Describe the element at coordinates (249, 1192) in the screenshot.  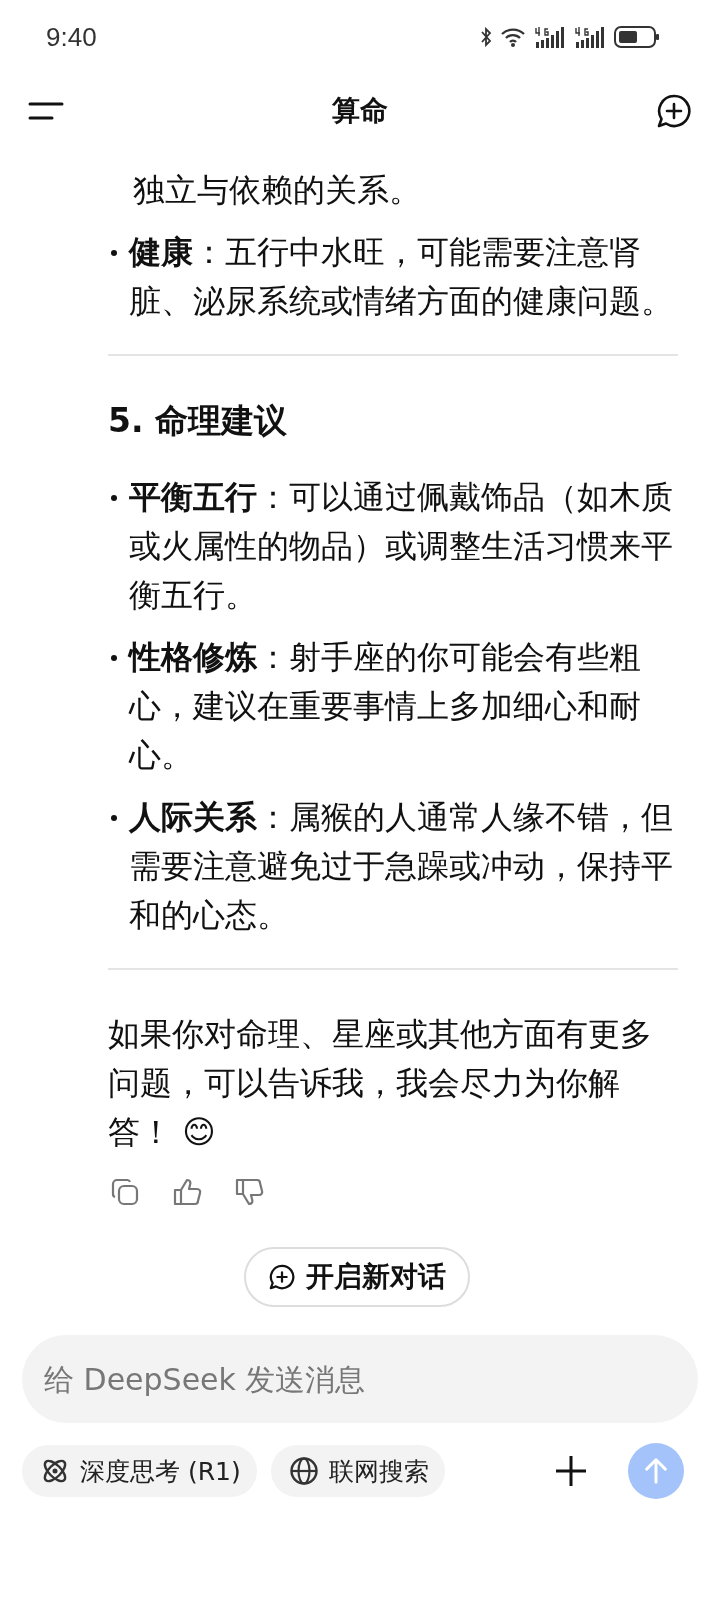
I see `thumbs-down-icon` at that location.